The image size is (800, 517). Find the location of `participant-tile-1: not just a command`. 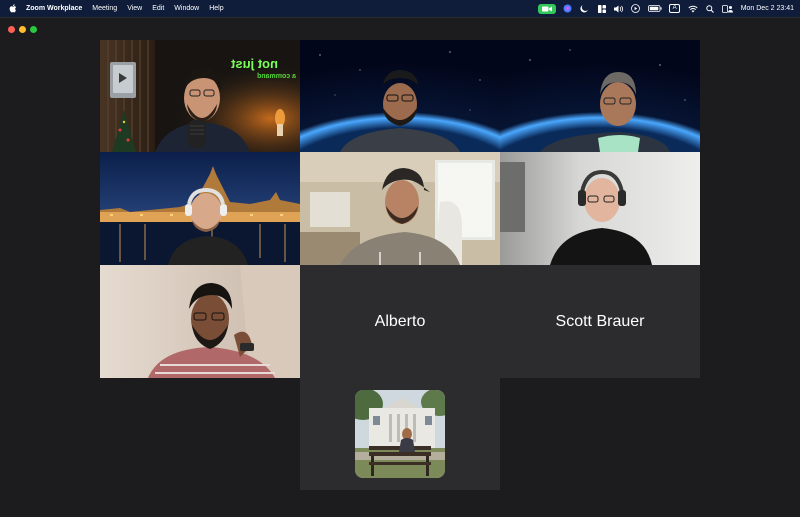

participant-tile-1: not just a command is located at coordinates (200, 96).